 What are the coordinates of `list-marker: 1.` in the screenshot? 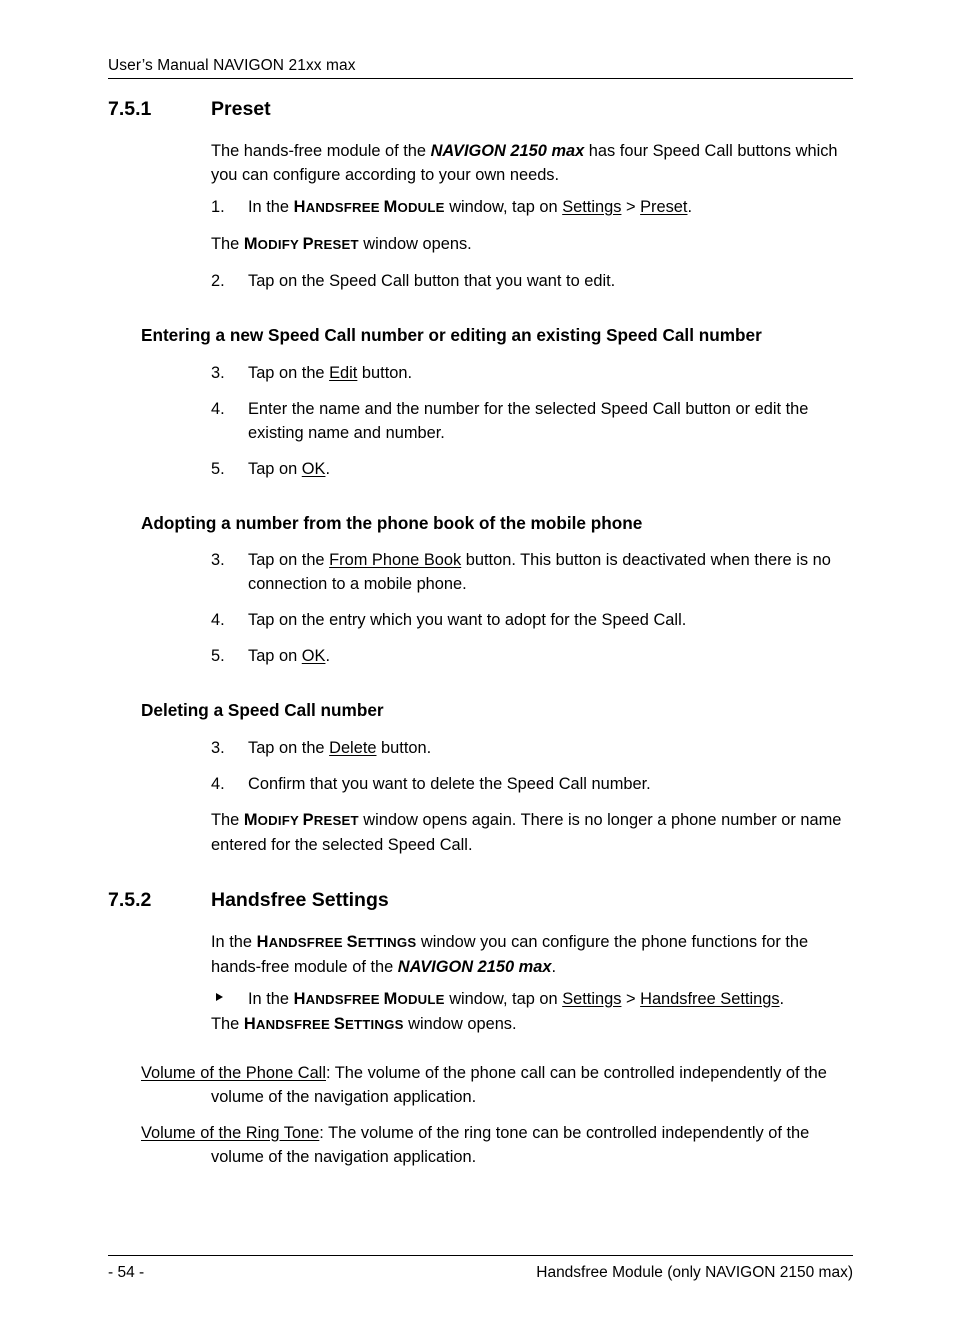 It's located at (218, 207).